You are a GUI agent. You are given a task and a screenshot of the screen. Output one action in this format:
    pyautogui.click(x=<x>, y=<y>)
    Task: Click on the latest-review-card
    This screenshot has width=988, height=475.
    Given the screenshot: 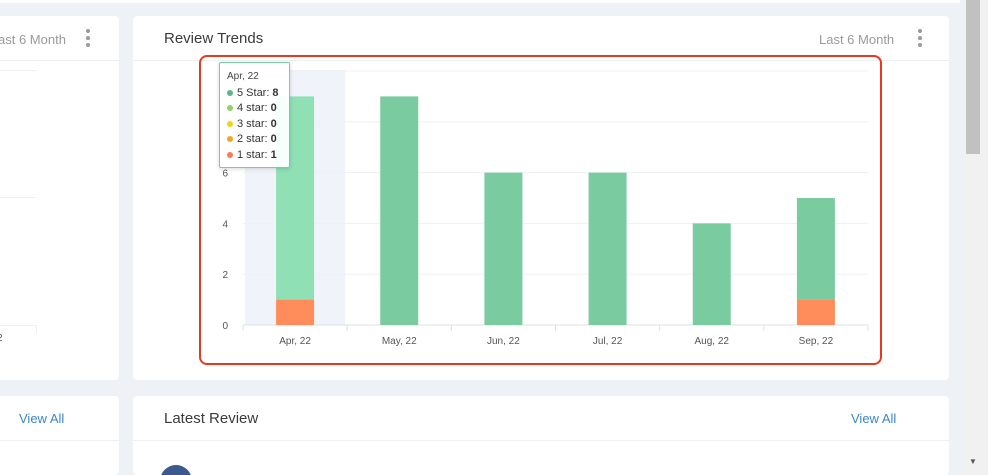 What is the action you would take?
    pyautogui.click(x=541, y=435)
    